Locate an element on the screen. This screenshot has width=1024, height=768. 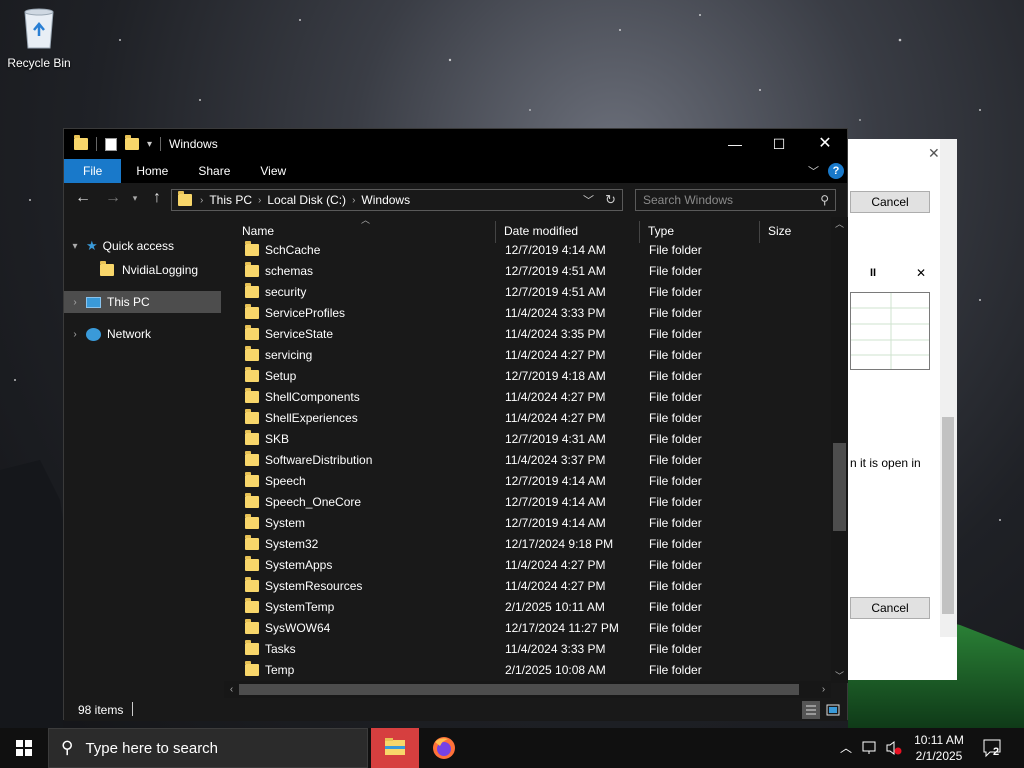
background-dialog-close-icon: ✕ is located at coordinates (934, 153).